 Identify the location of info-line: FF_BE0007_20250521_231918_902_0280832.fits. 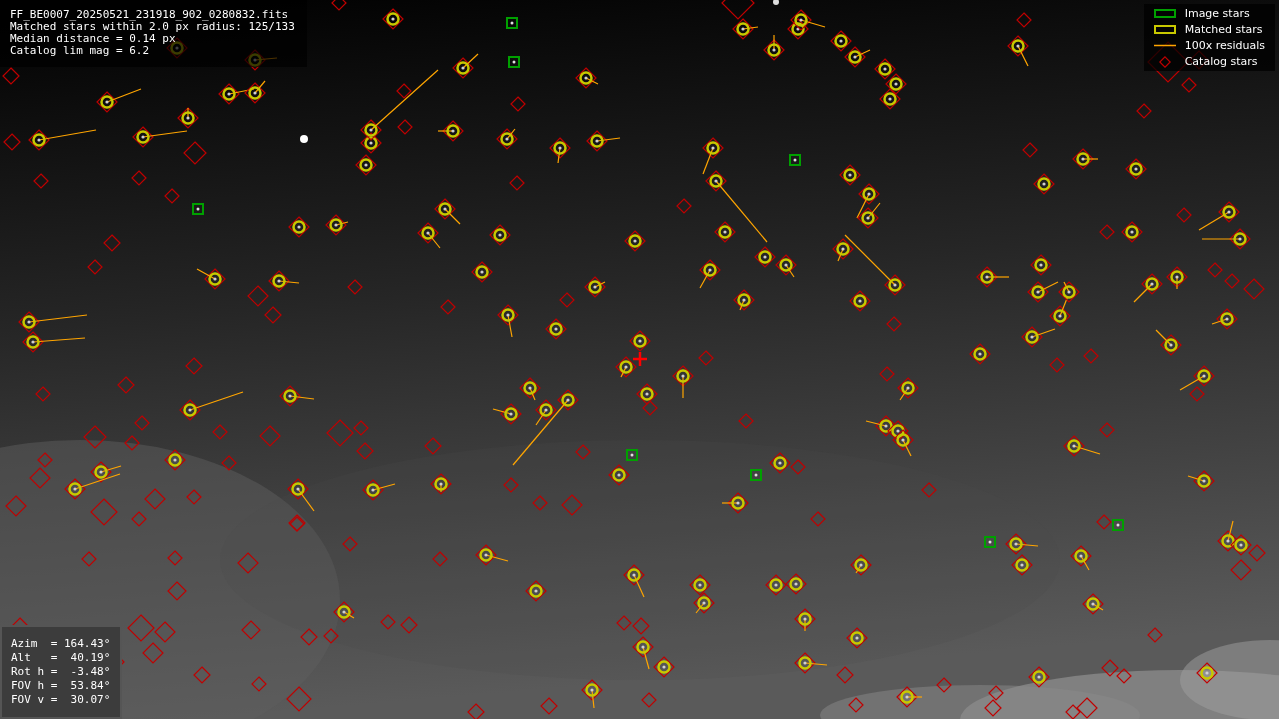
(150, 15).